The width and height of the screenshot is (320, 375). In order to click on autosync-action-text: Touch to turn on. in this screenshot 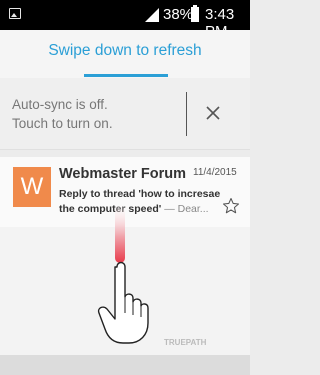, I will do `click(62, 123)`.